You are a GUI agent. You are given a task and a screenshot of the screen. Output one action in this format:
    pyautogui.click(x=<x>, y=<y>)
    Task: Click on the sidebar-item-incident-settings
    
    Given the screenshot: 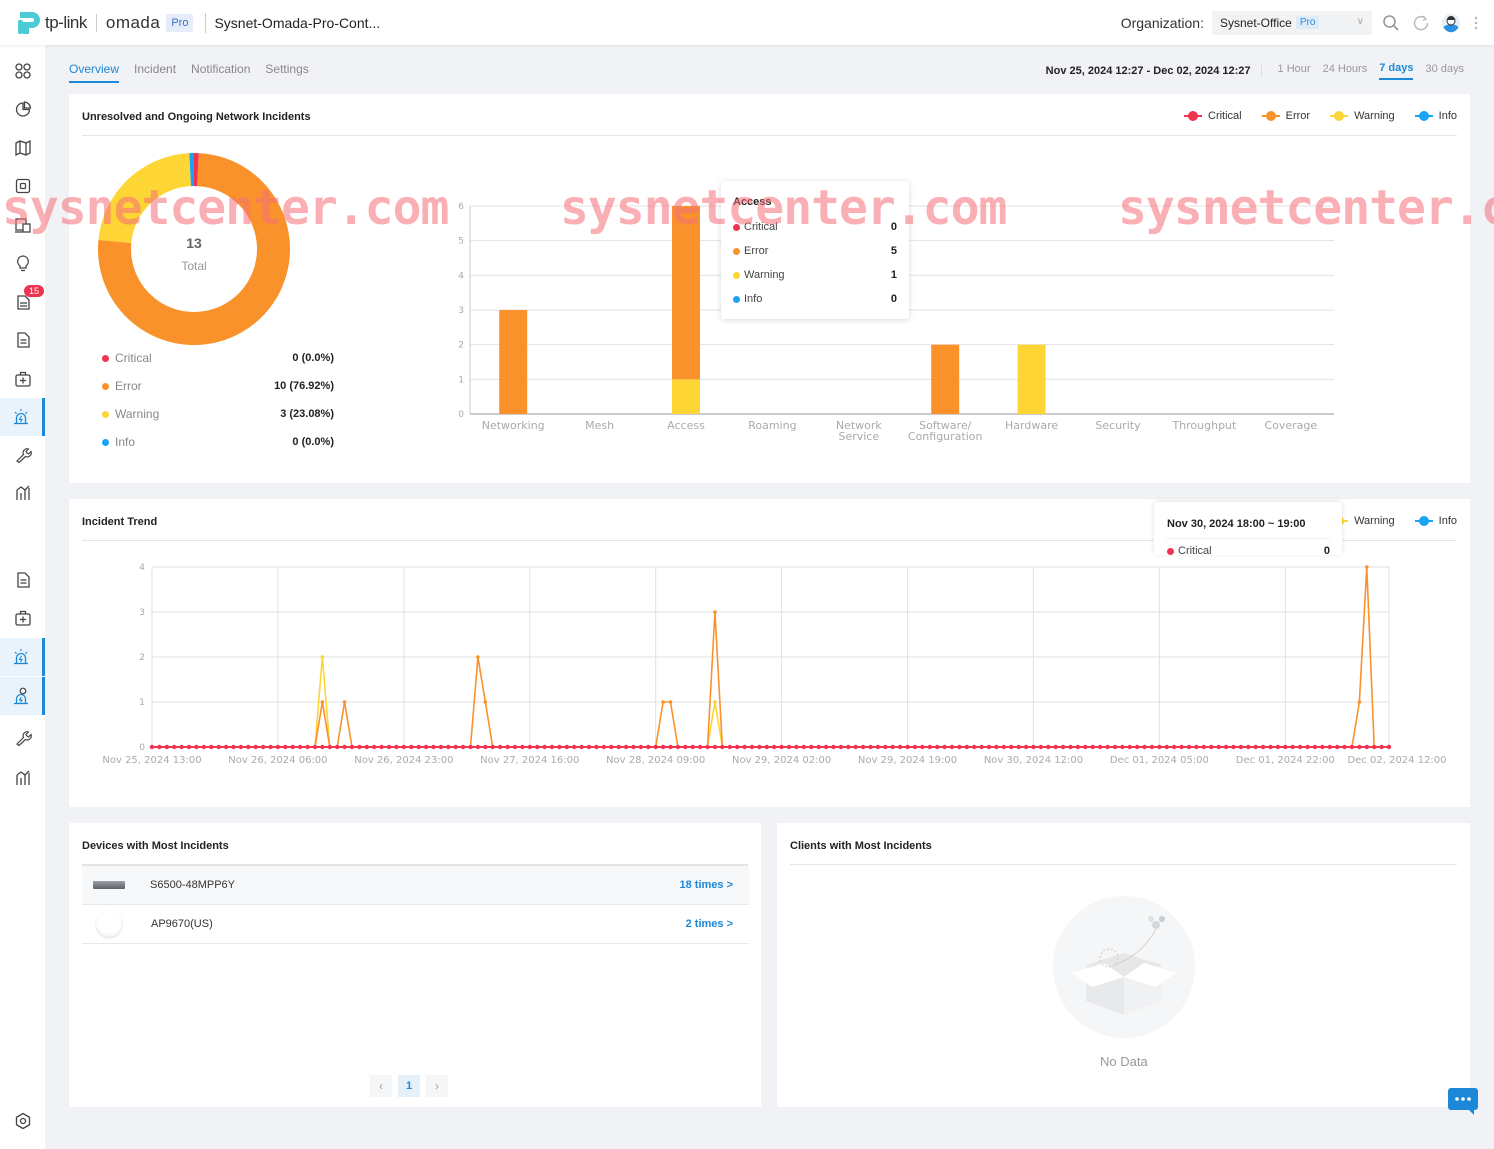 What is the action you would take?
    pyautogui.click(x=22, y=696)
    